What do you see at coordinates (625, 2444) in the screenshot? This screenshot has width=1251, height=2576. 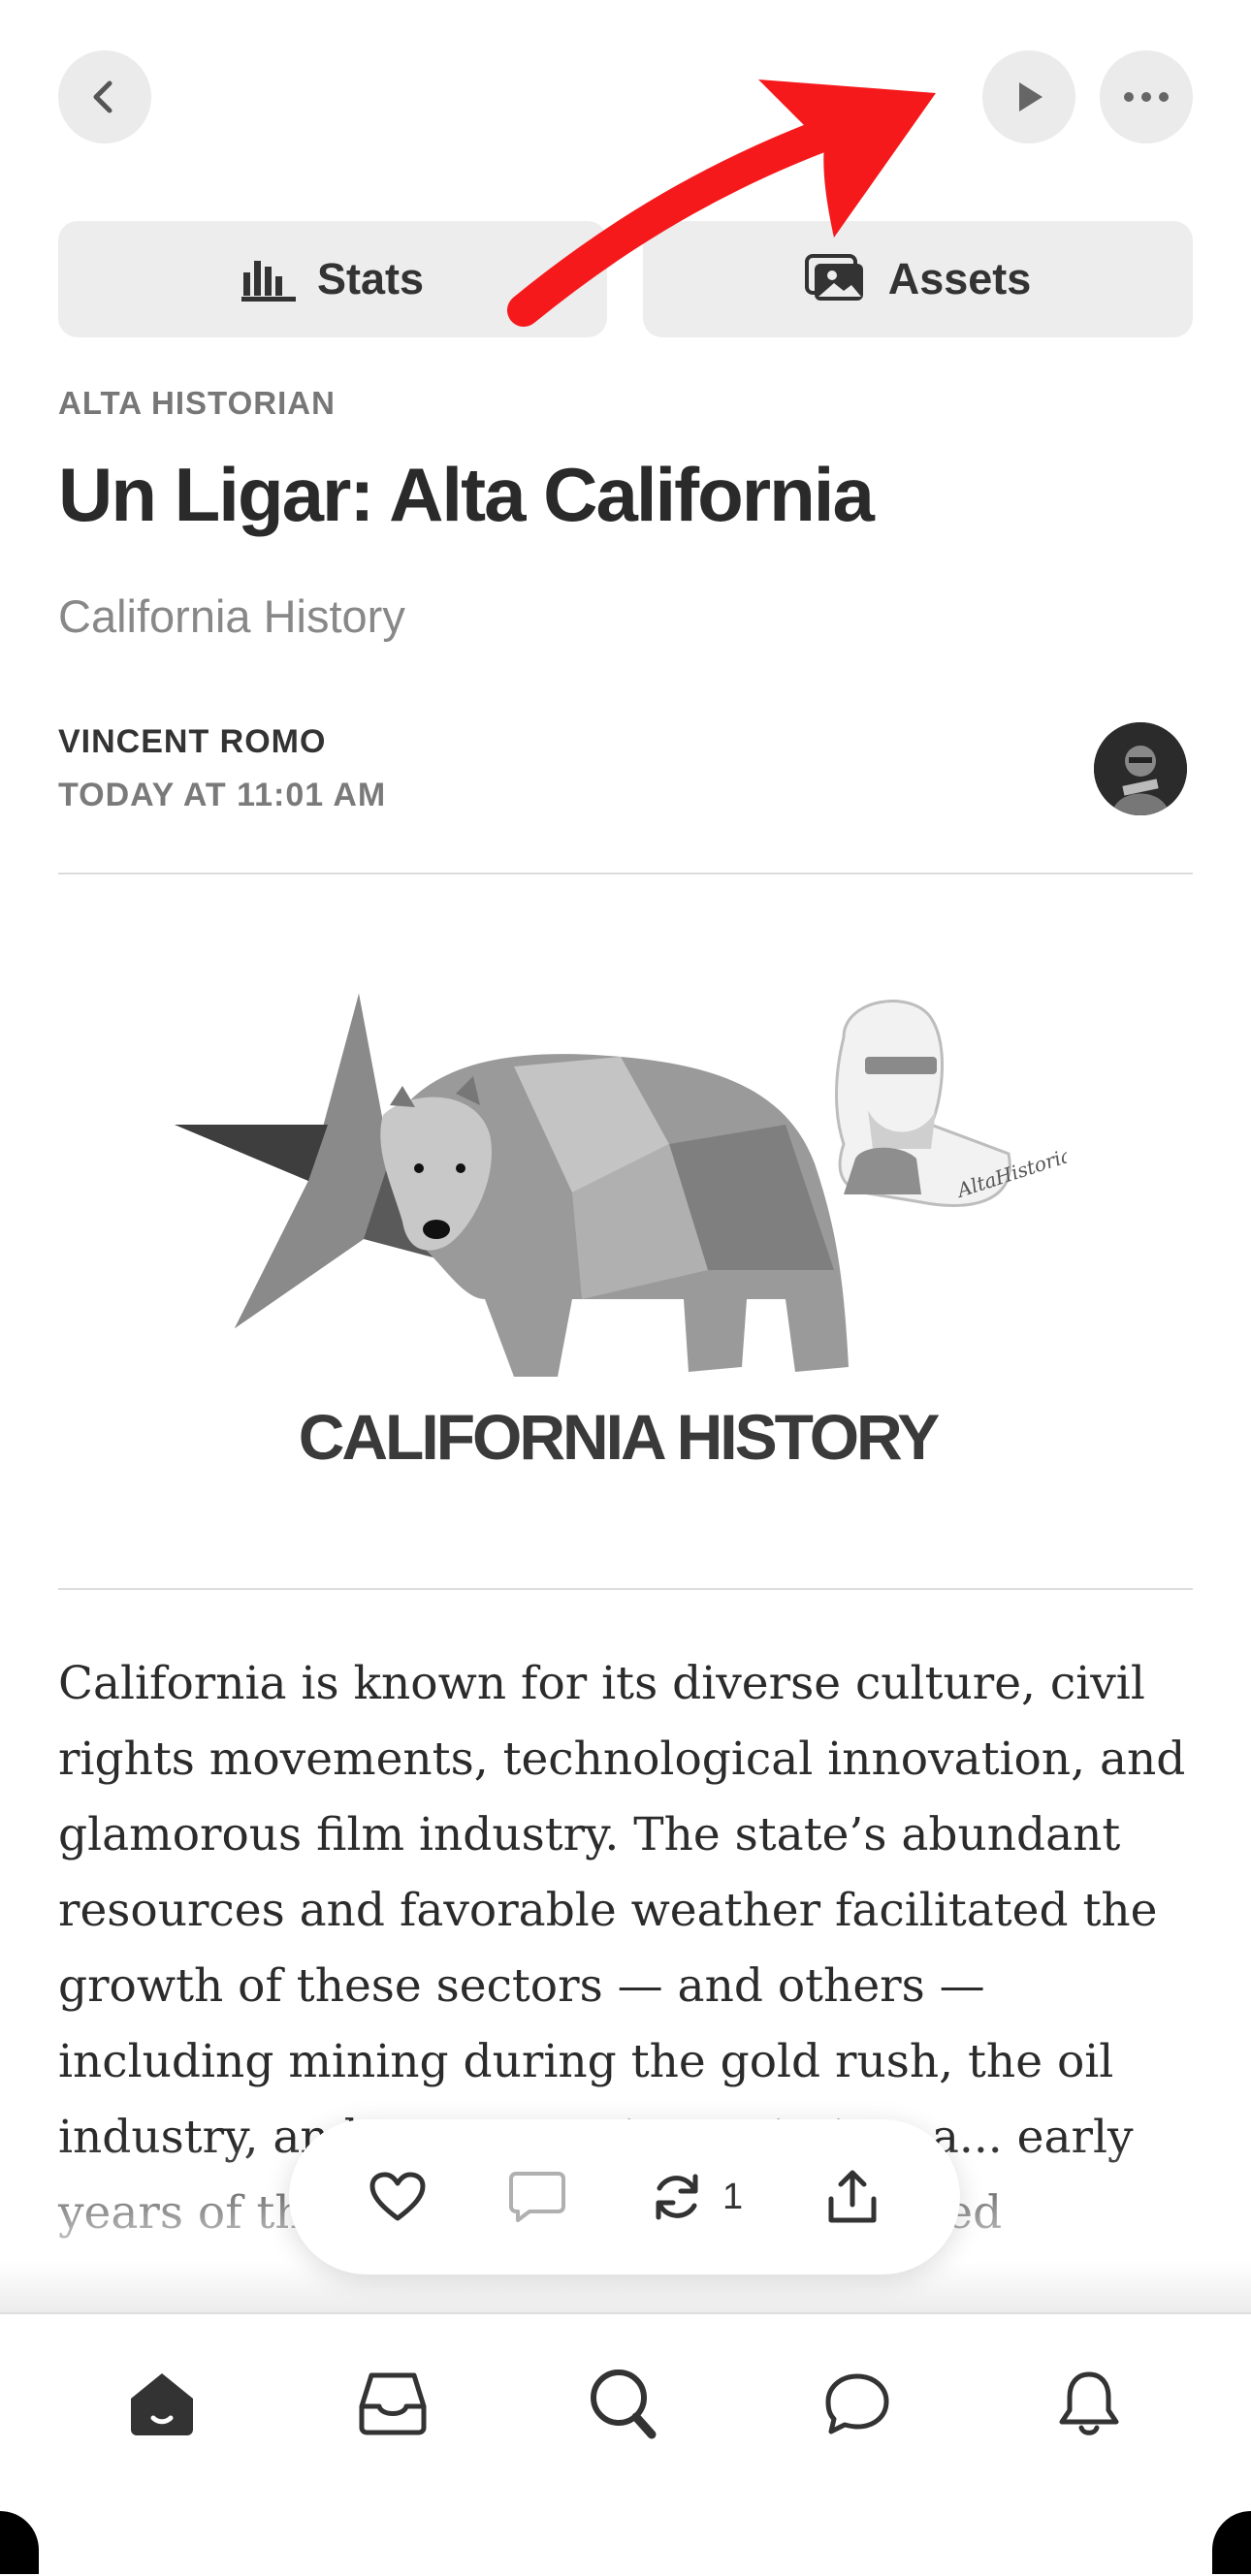 I see `tab-bar` at bounding box center [625, 2444].